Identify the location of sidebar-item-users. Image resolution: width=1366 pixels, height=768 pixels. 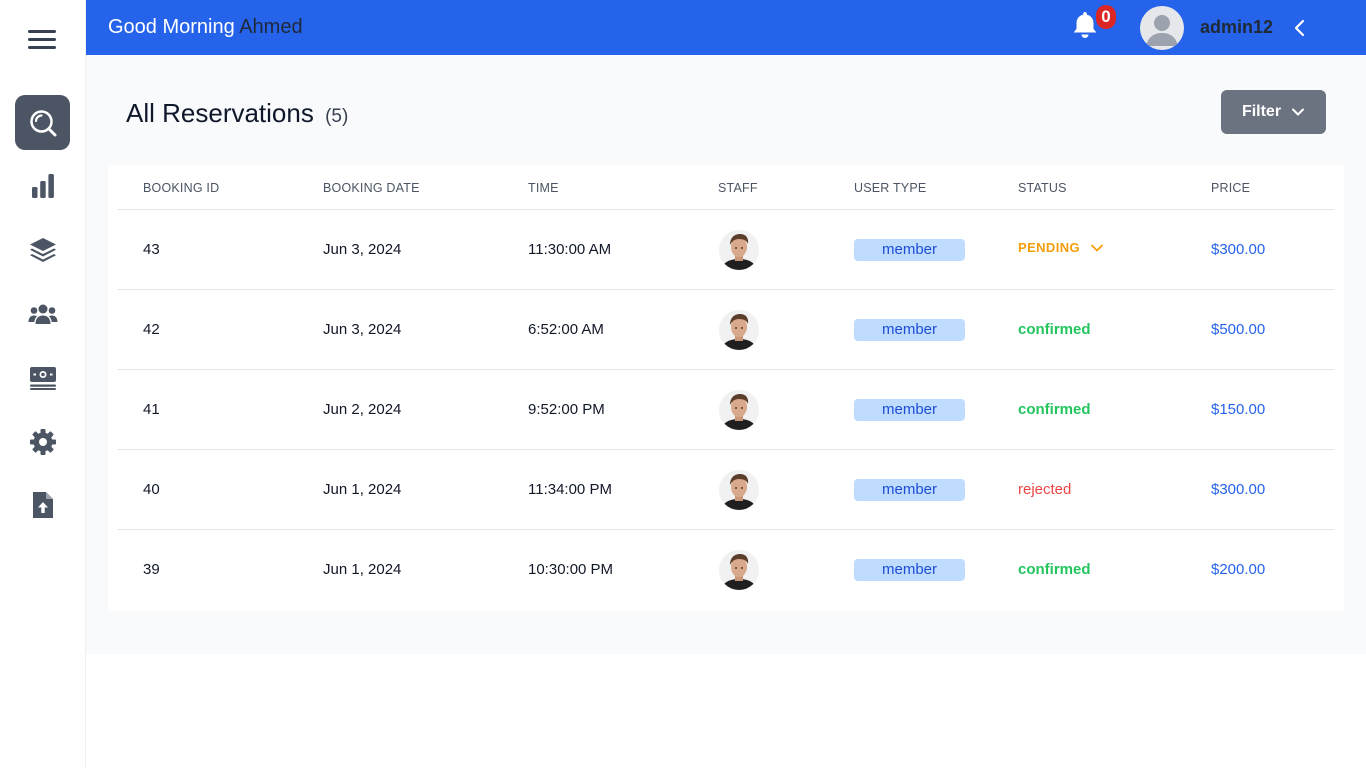
(42, 313).